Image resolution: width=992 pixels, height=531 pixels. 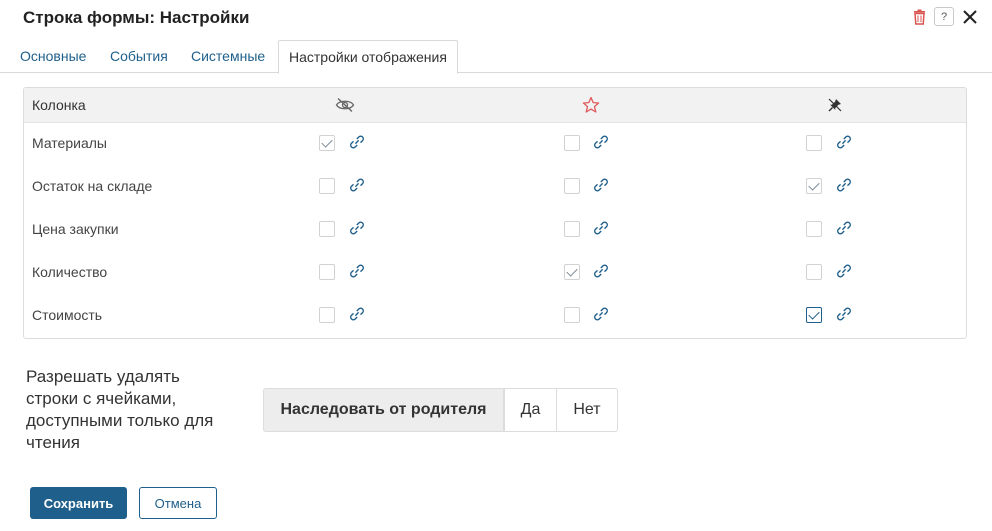 What do you see at coordinates (495, 105) in the screenshot?
I see `grid-header: Колонка` at bounding box center [495, 105].